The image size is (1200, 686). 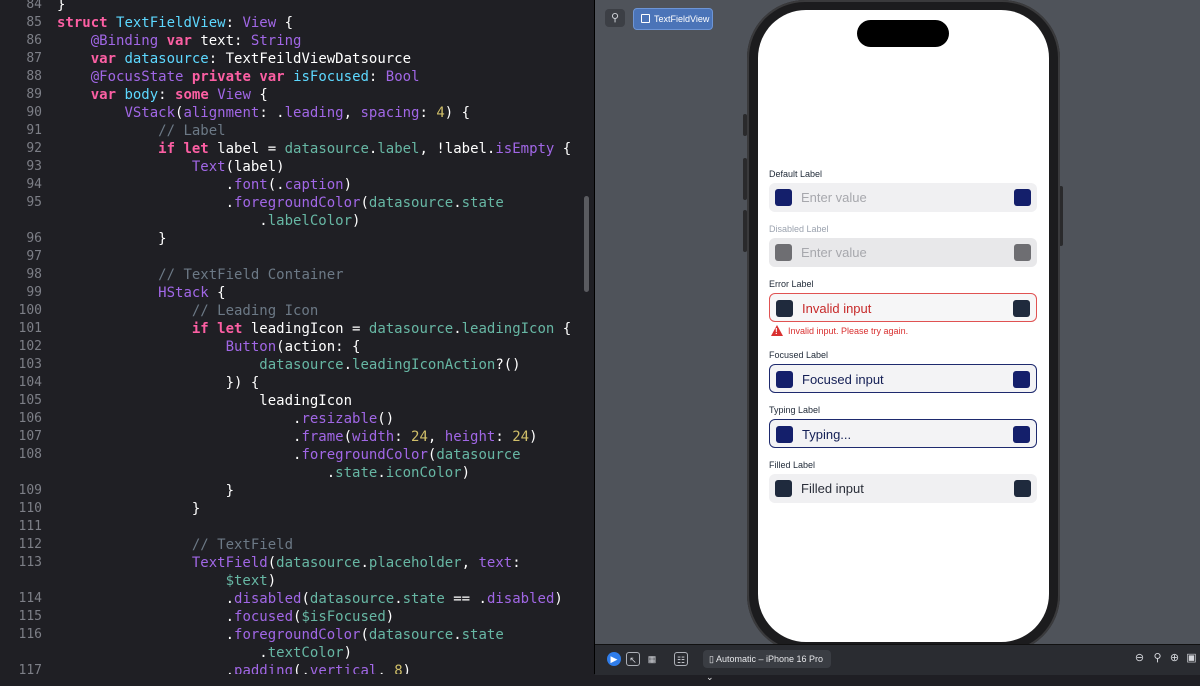 I want to click on code-line: .labelColor), so click(x=297, y=221).